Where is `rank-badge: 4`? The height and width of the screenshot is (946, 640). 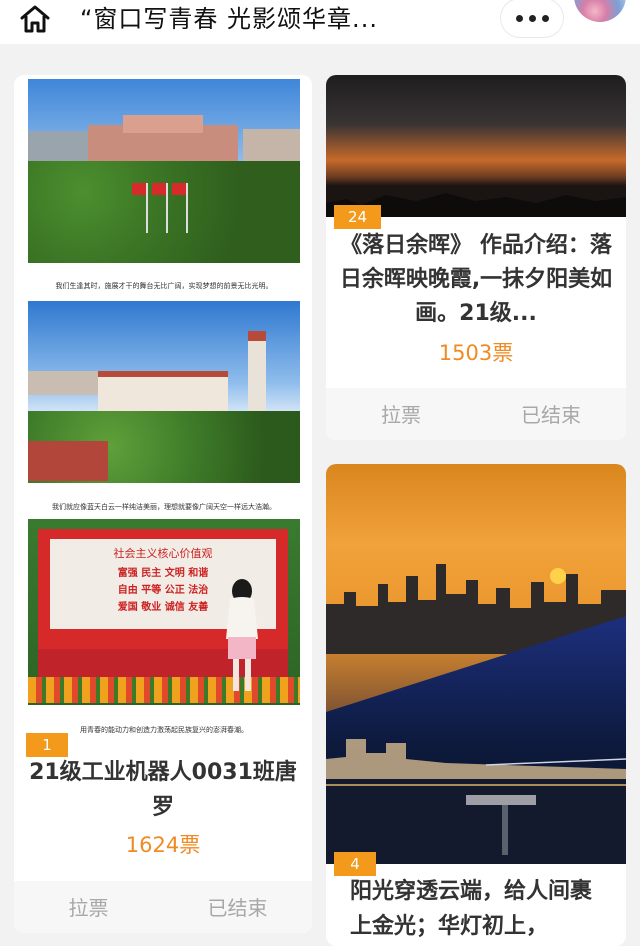
rank-badge: 4 is located at coordinates (355, 864).